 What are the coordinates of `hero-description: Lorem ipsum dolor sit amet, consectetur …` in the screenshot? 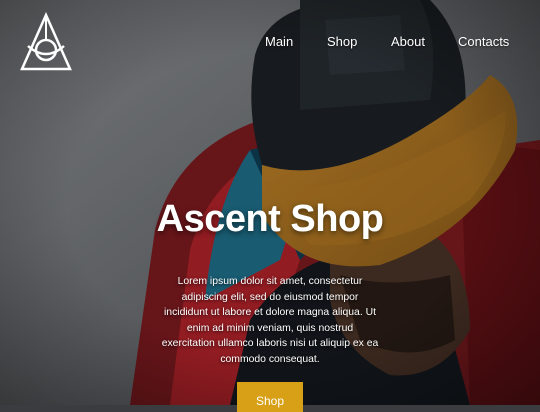 It's located at (270, 320).